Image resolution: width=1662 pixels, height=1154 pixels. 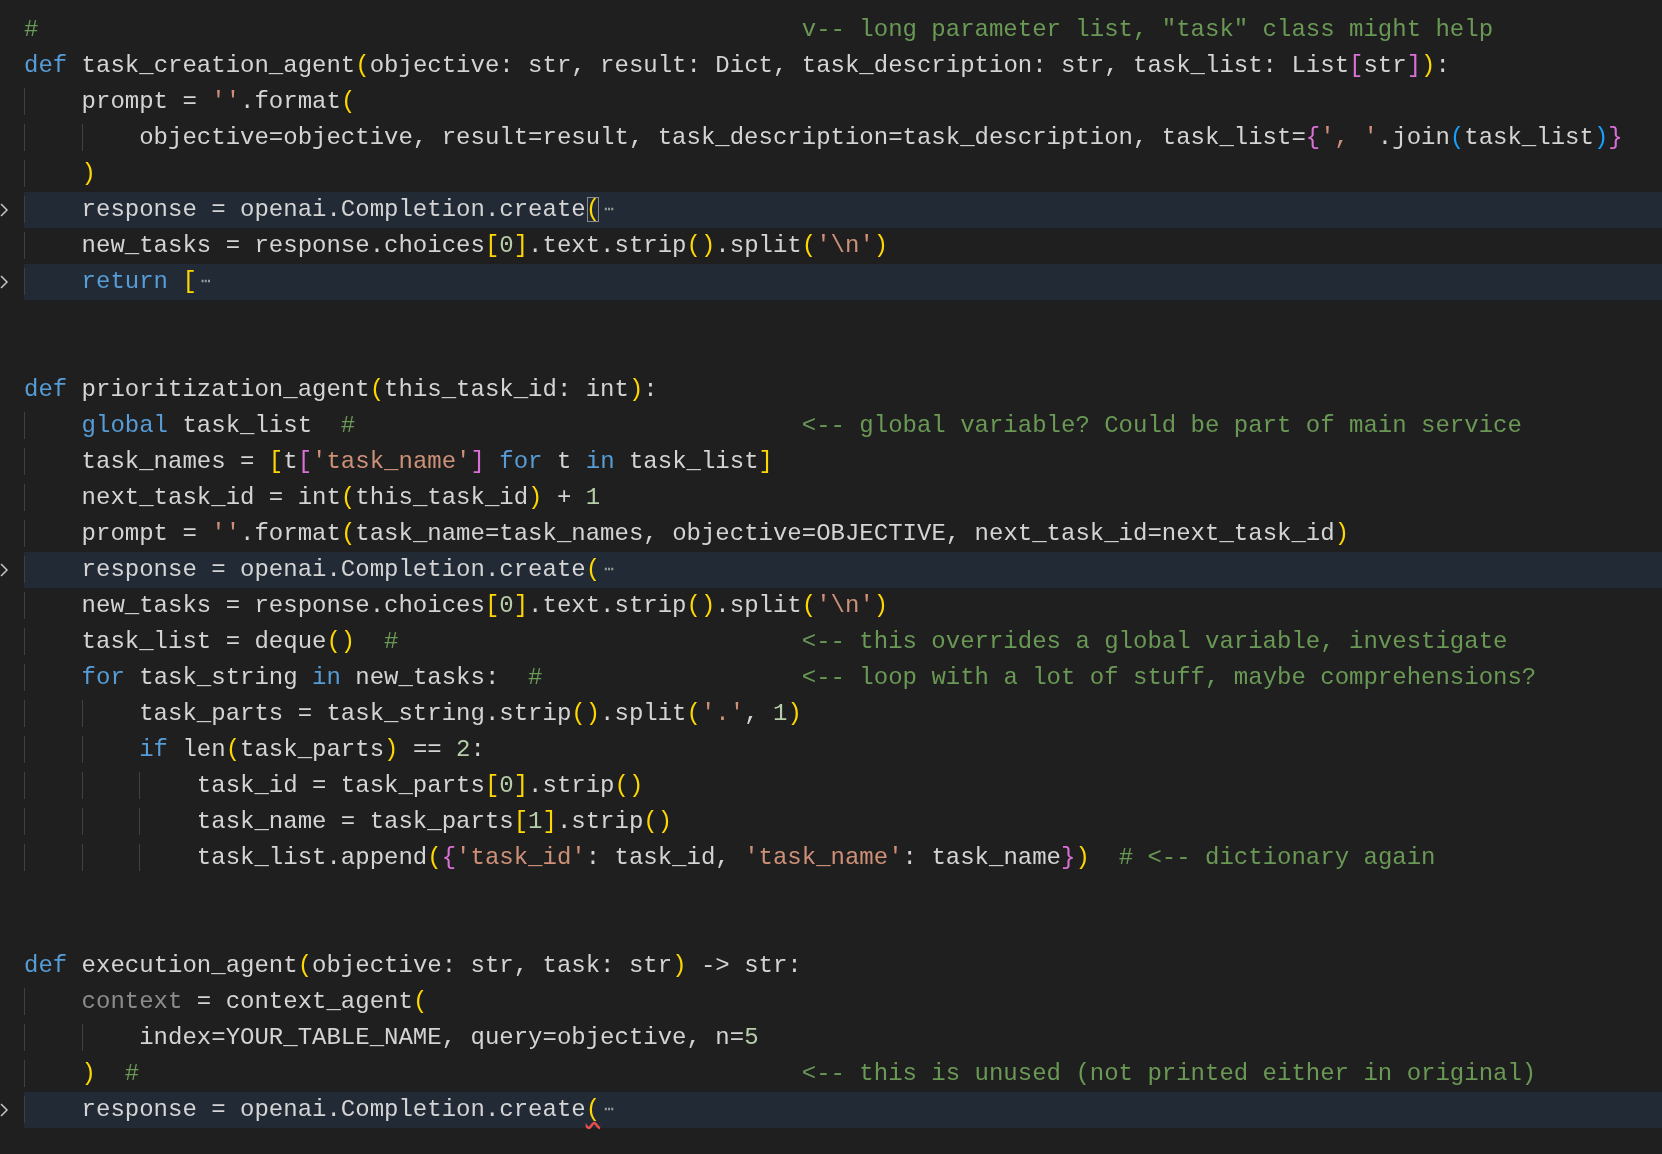 What do you see at coordinates (687, 534) in the screenshot?
I see `code-line: prompt = ''.format(task_name=task_names, objective=OBJECTIVE, next_task_id=next_task_id)` at bounding box center [687, 534].